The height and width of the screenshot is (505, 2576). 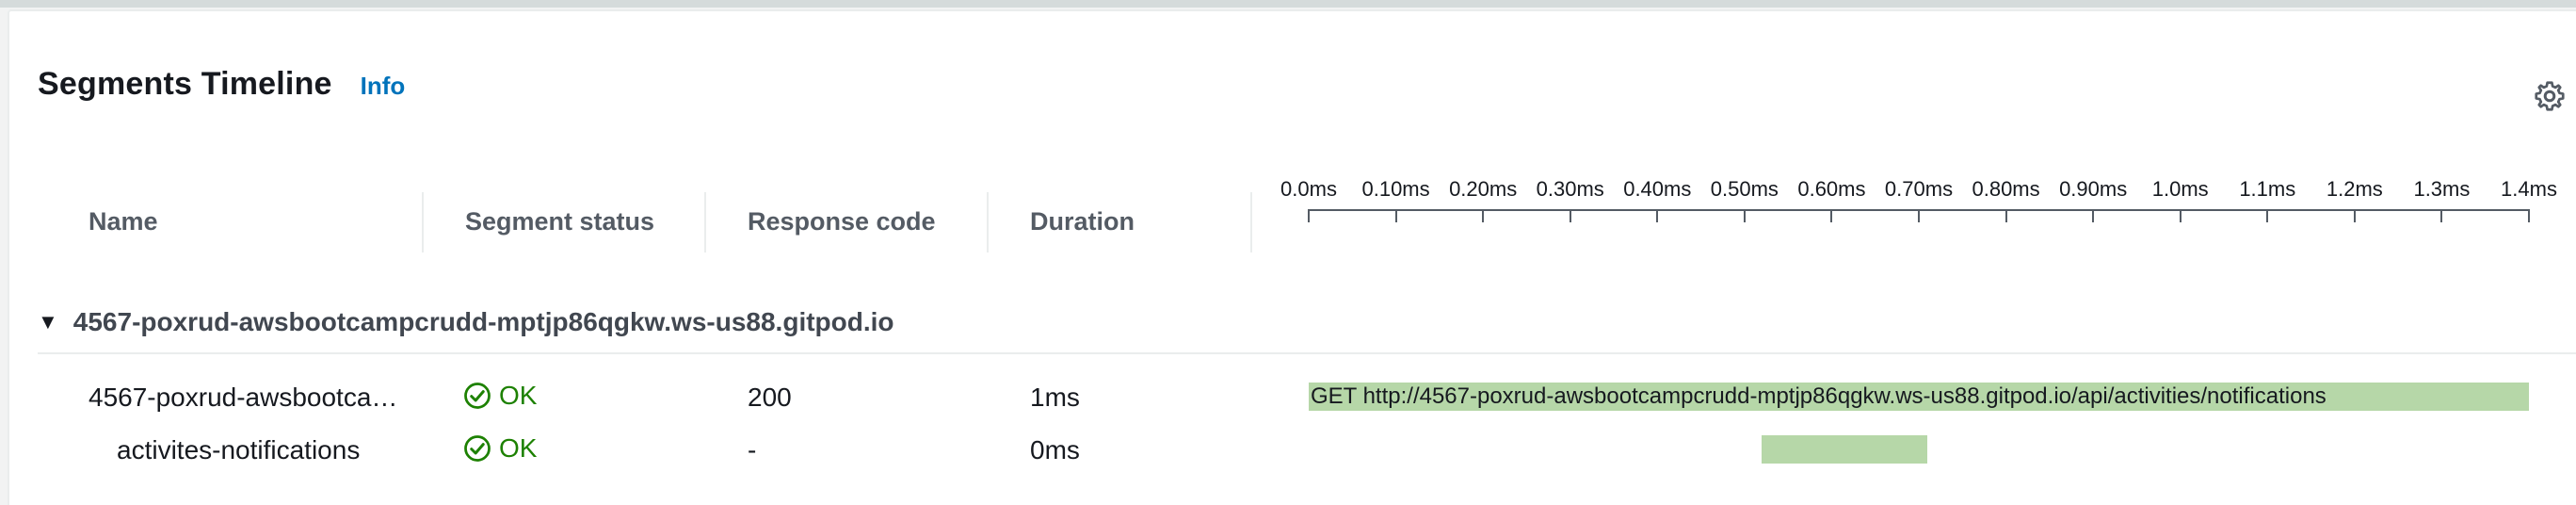 I want to click on timeline-tick-label: 1.4ms, so click(x=2529, y=189).